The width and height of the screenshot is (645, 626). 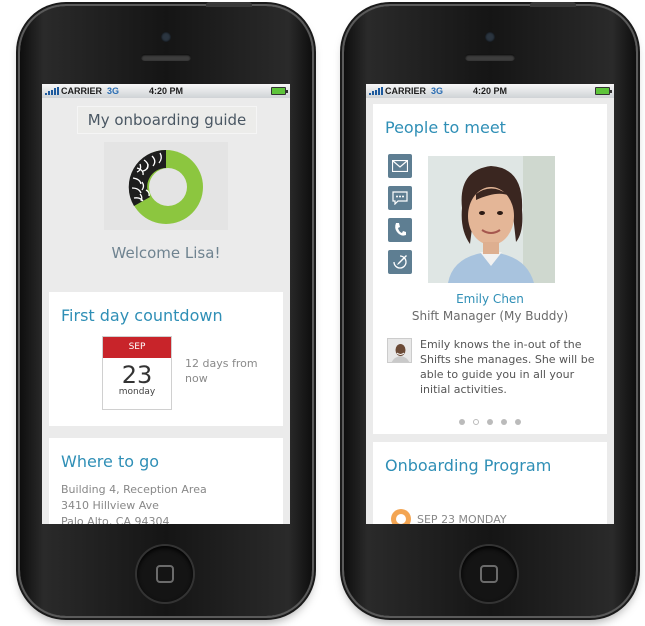 I want to click on calendar-icon: SEP 23 monday, so click(x=137, y=373).